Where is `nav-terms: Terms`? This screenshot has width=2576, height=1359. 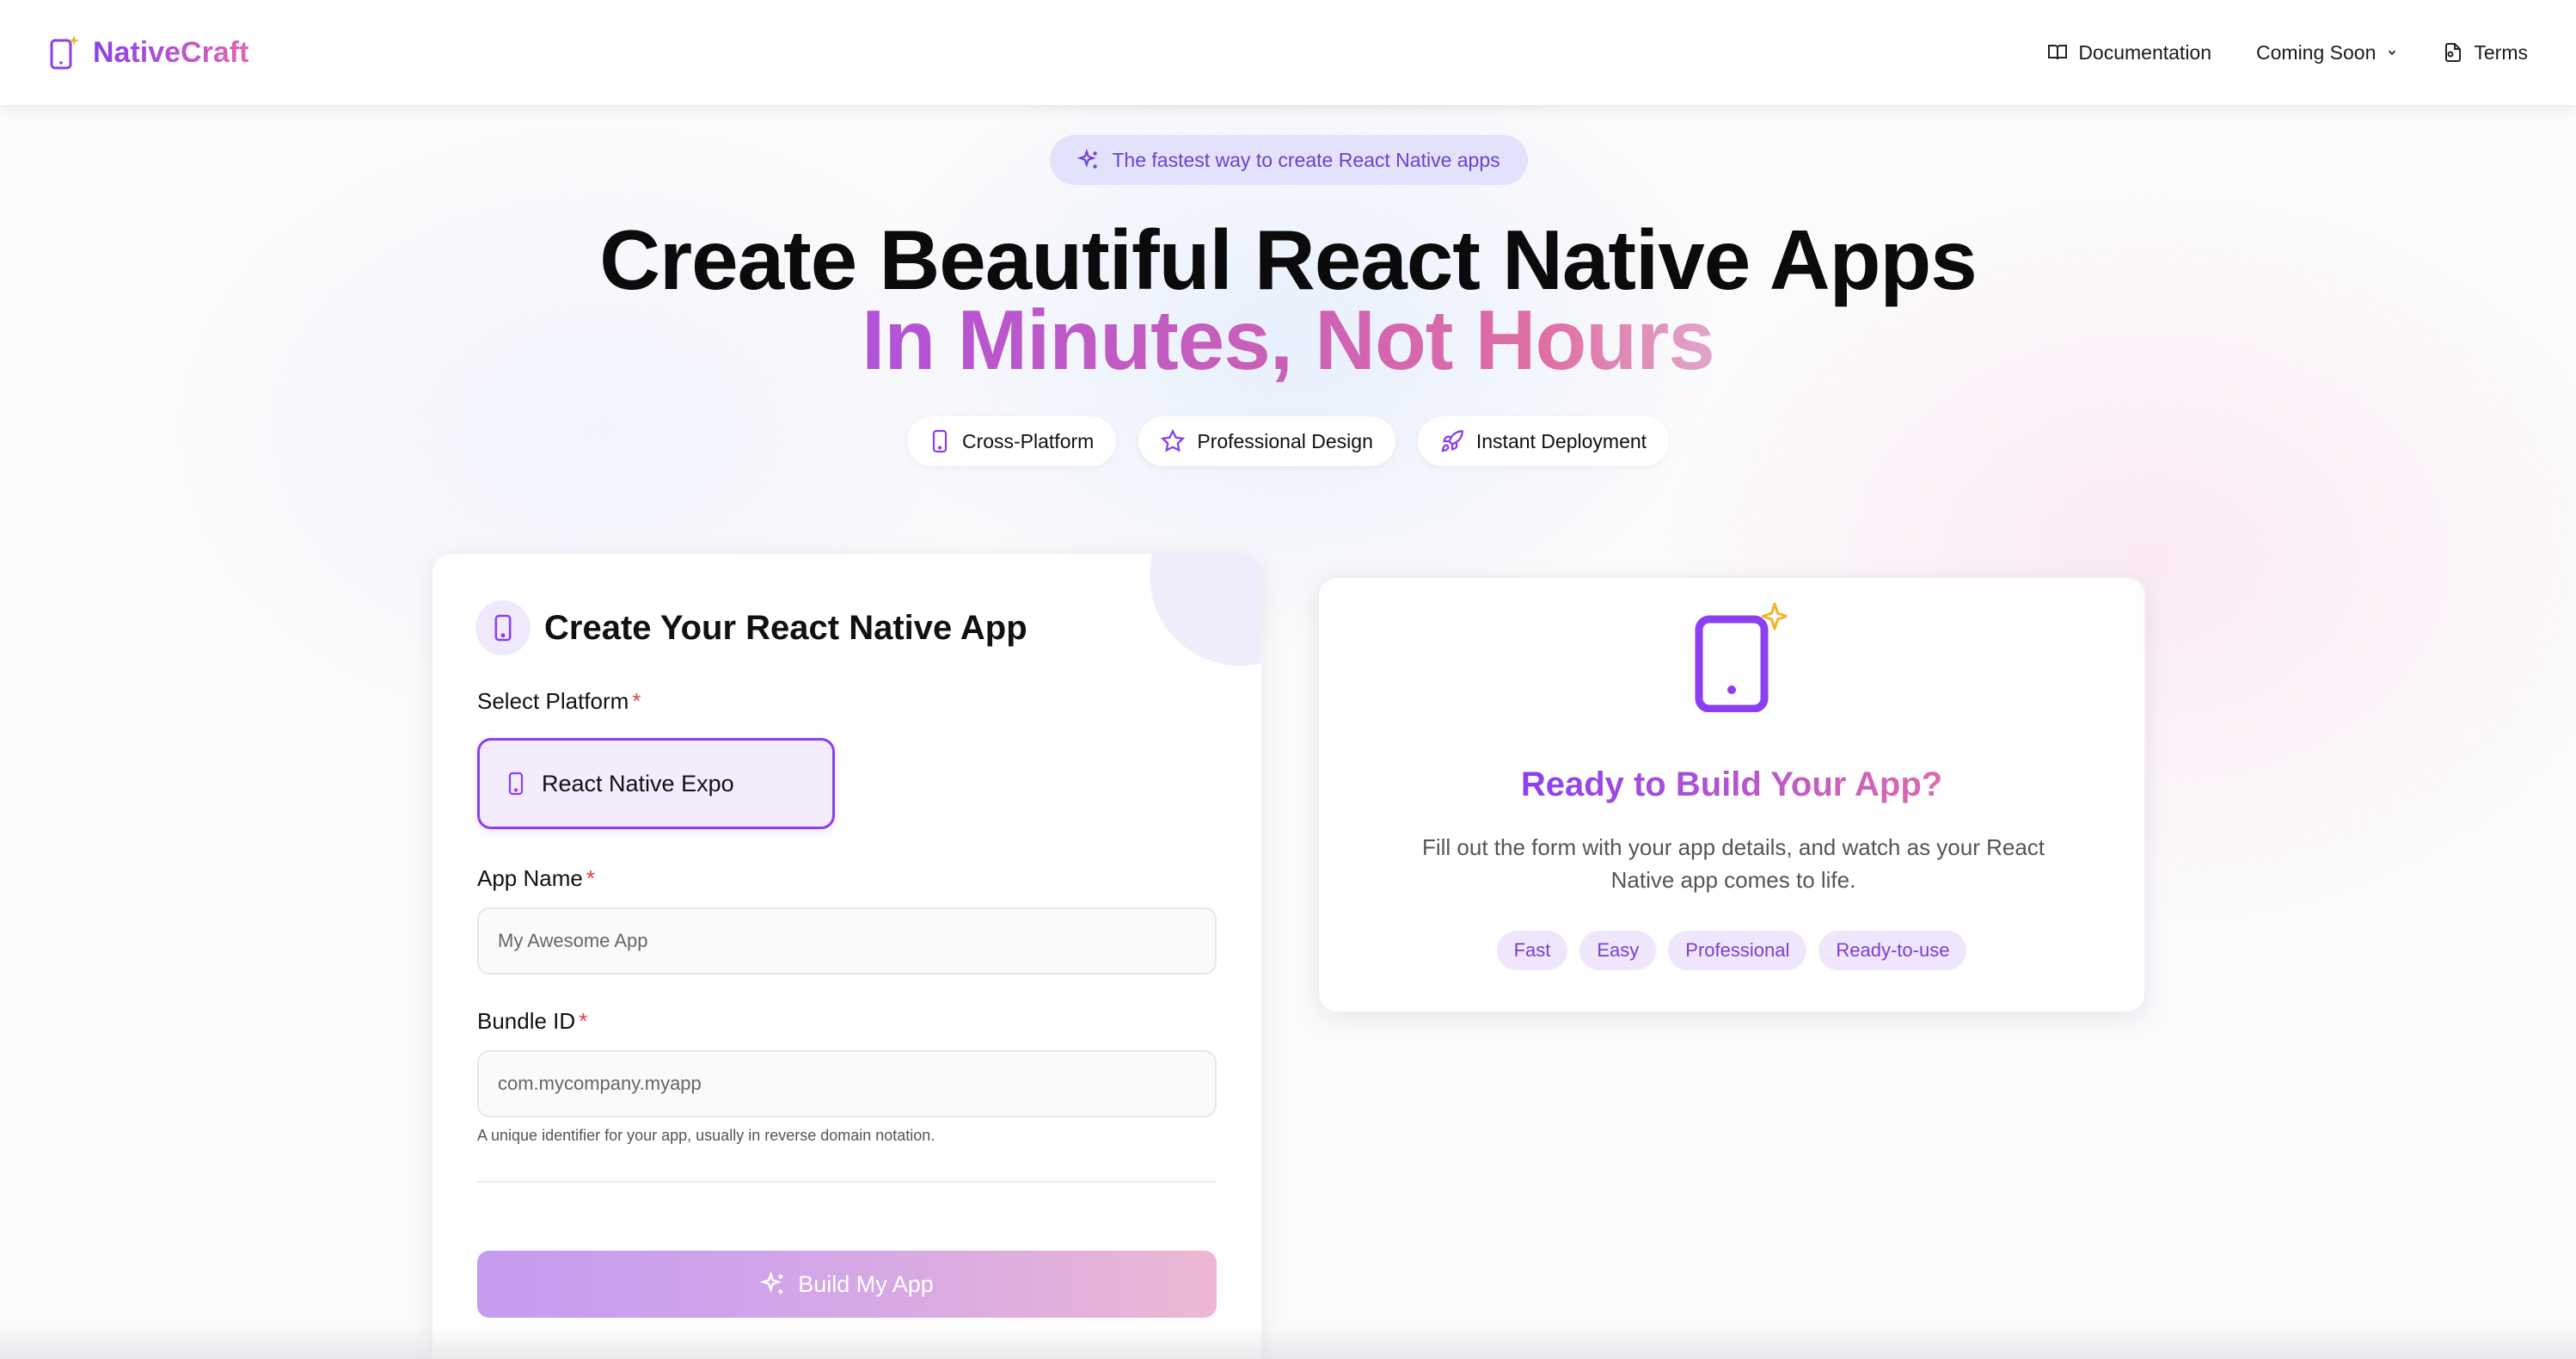
nav-terms: Terms is located at coordinates (2485, 53).